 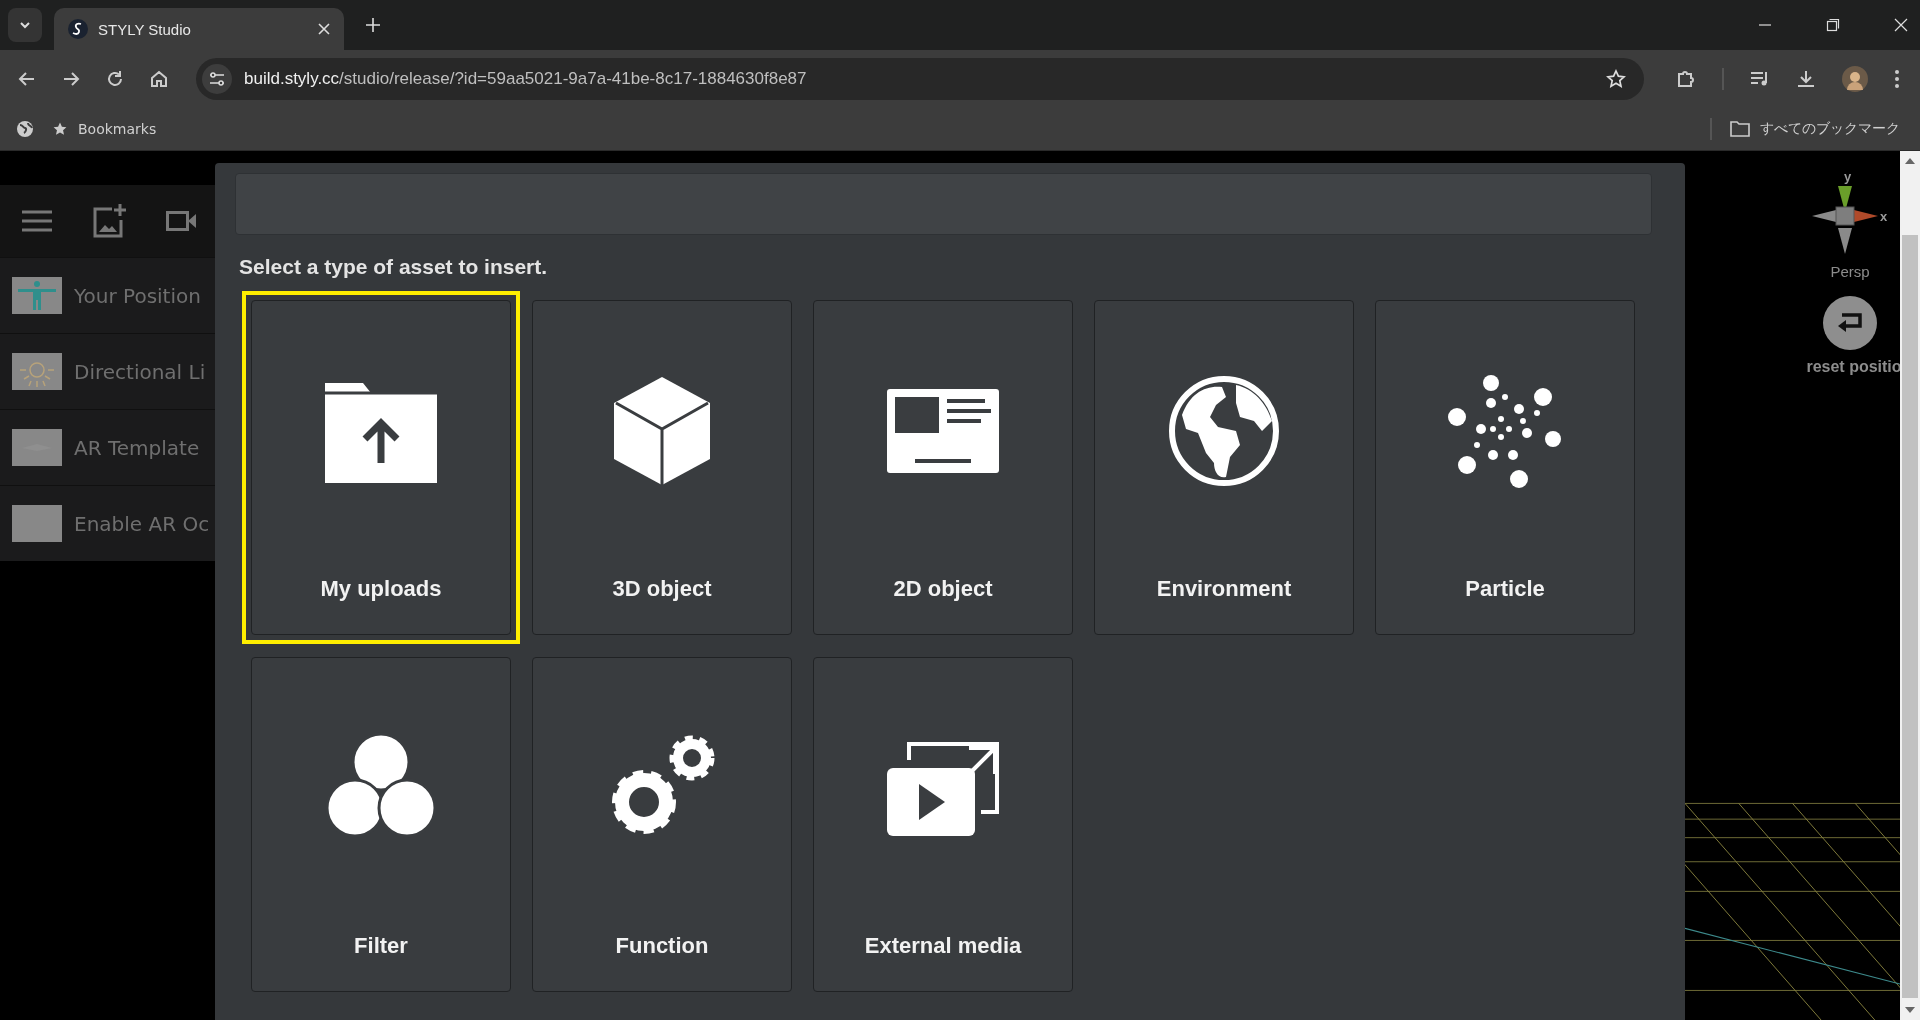 What do you see at coordinates (1740, 129) in the screenshot?
I see `folder-icon` at bounding box center [1740, 129].